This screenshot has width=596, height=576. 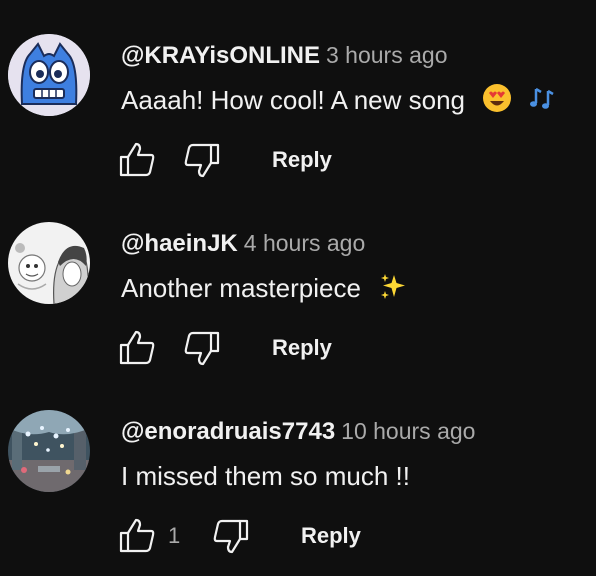 What do you see at coordinates (220, 55) in the screenshot?
I see `author-handle: @KRAYisONLINE` at bounding box center [220, 55].